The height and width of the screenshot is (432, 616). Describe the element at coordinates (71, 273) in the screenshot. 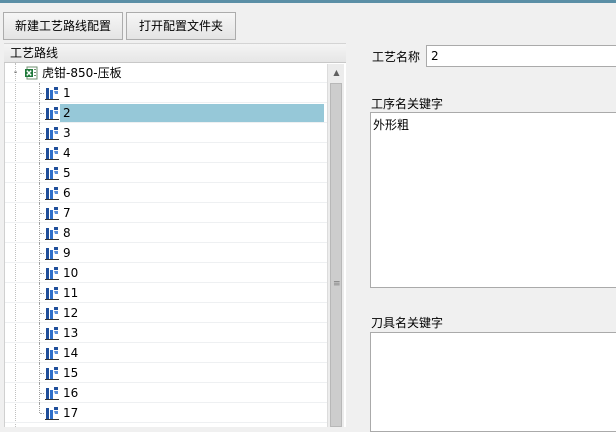

I see `tree-item-label: 10` at that location.